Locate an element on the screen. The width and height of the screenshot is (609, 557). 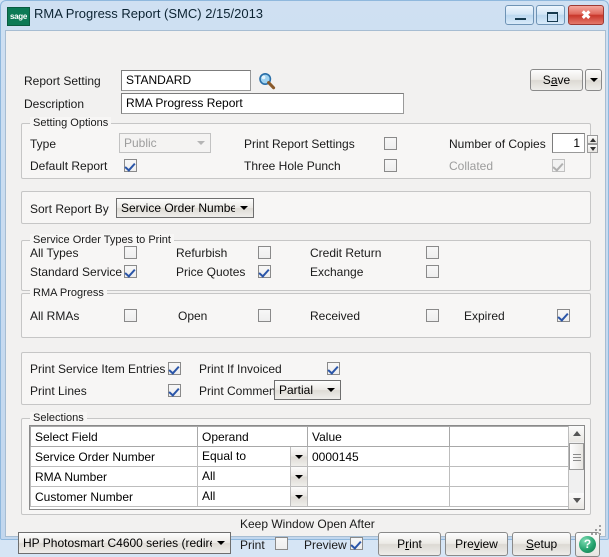
save-button: Save is located at coordinates (556, 80).